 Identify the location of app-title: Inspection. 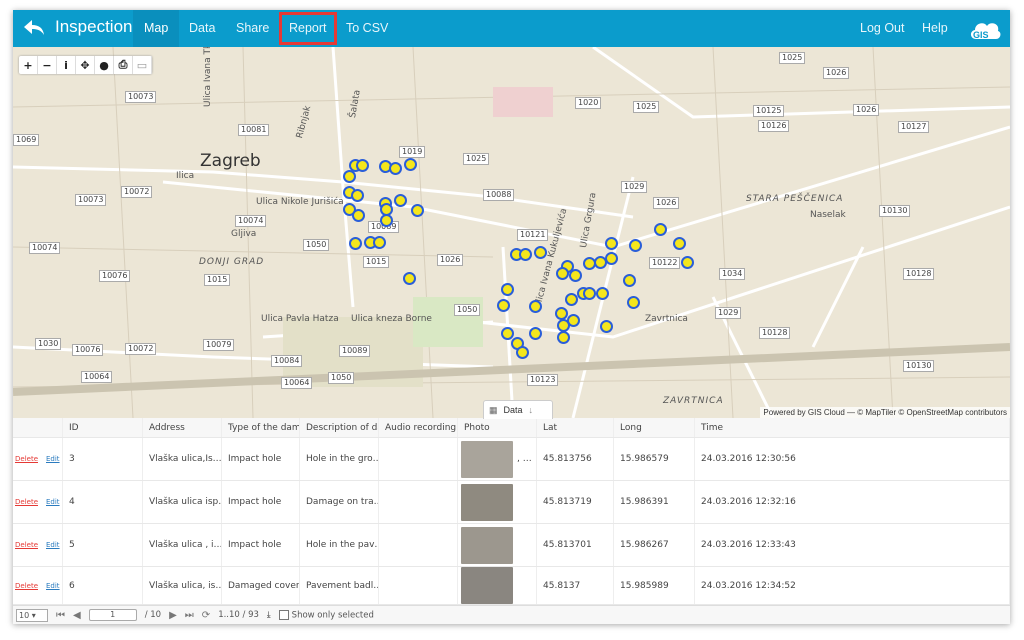
(94, 26).